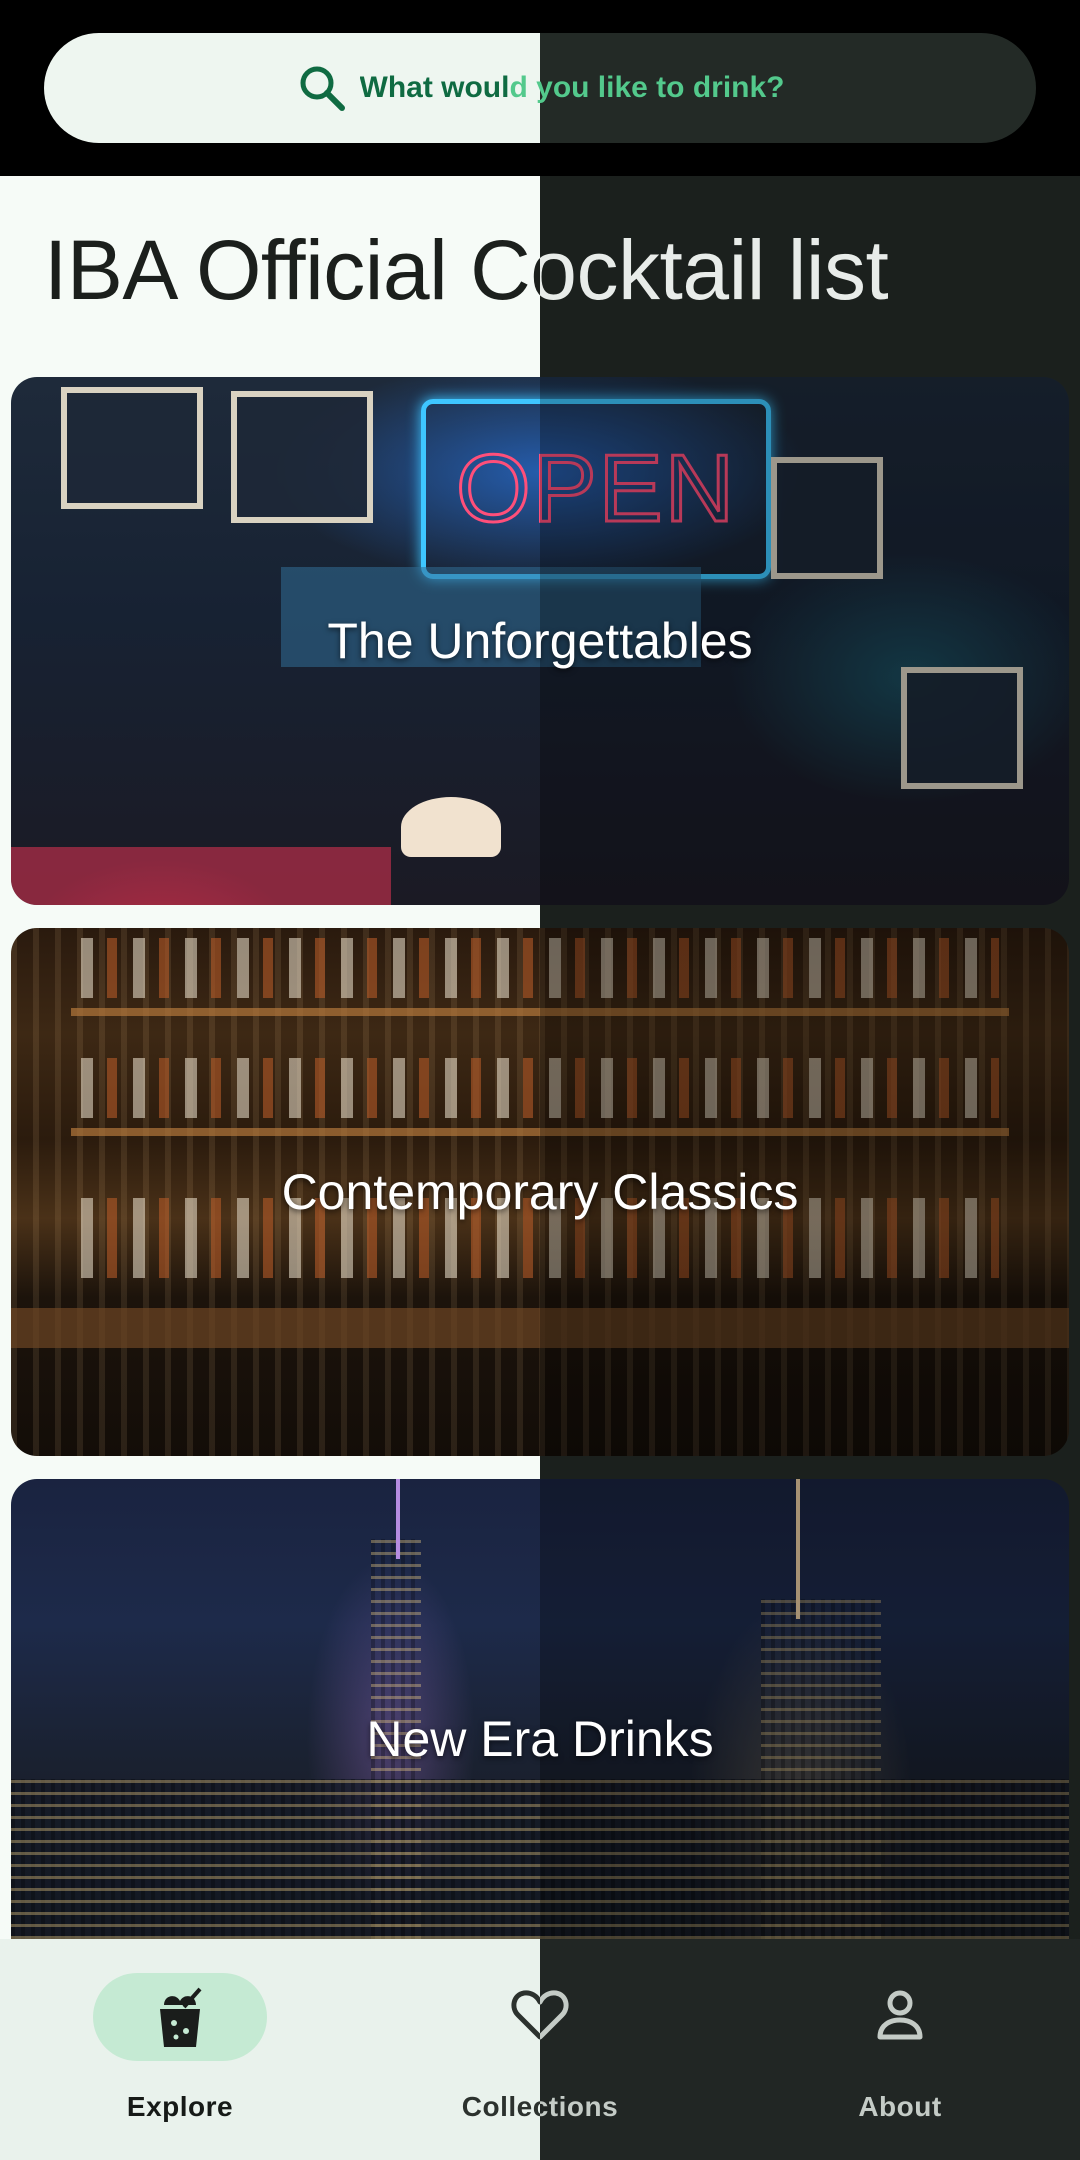 This screenshot has width=1080, height=2160. I want to click on search-icon, so click(322, 88).